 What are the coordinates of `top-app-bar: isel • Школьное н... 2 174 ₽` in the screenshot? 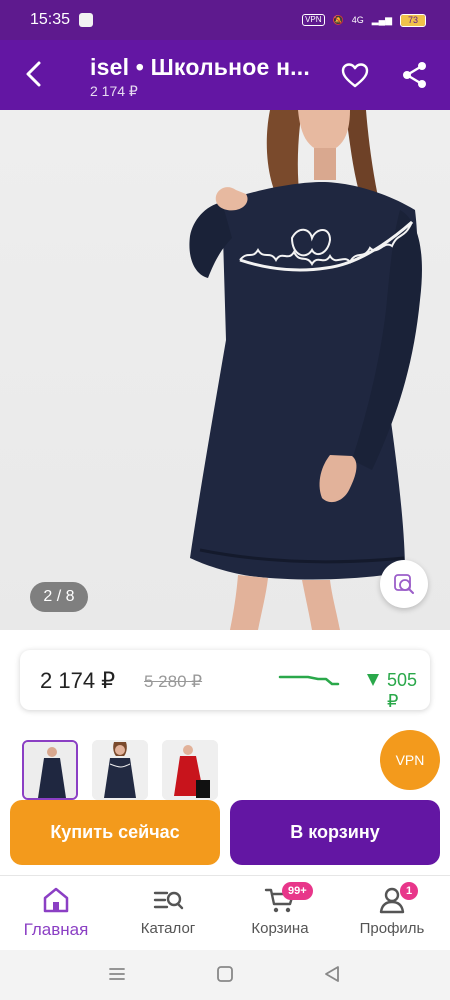 It's located at (225, 75).